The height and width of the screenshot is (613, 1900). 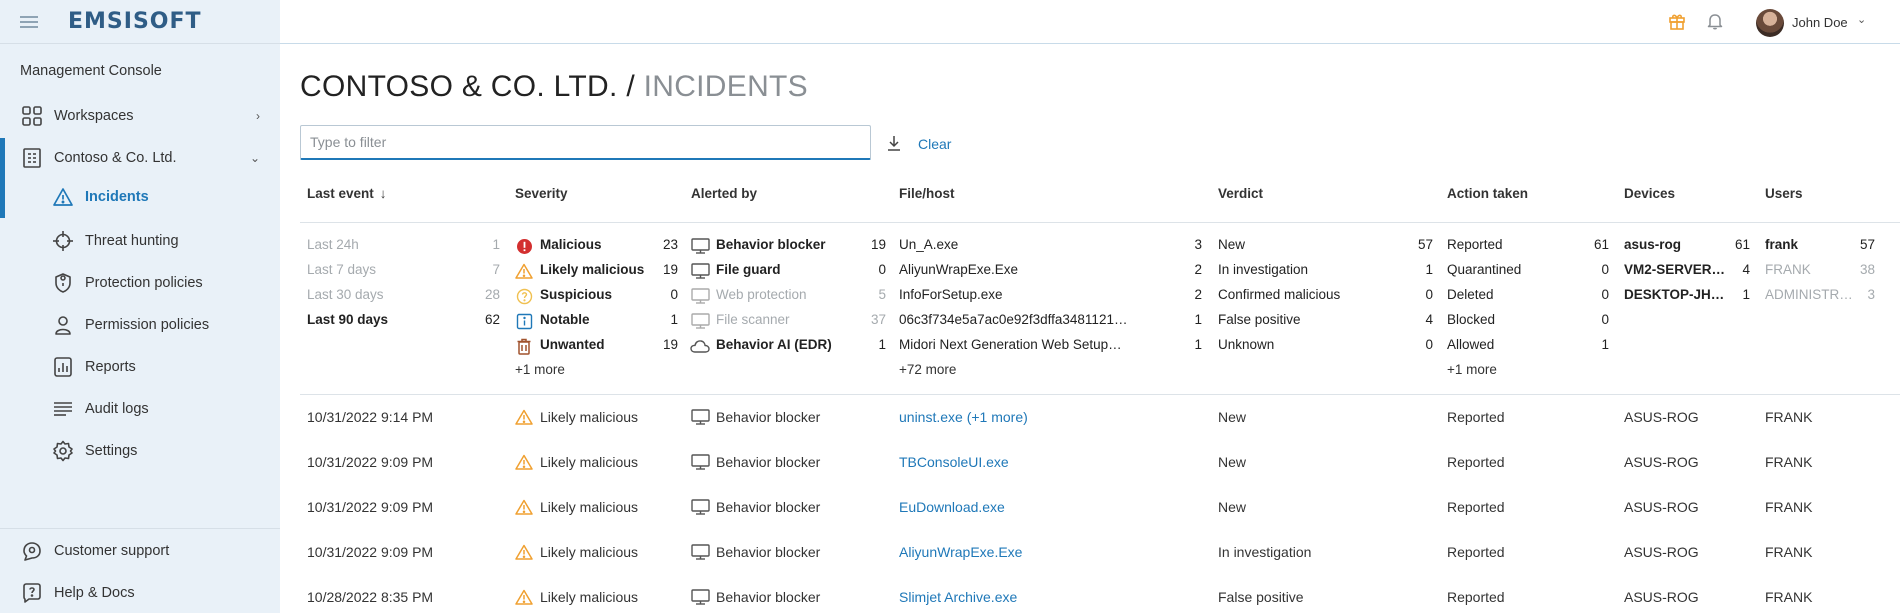 I want to click on column-header-verdict: Verdict, so click(x=1240, y=193).